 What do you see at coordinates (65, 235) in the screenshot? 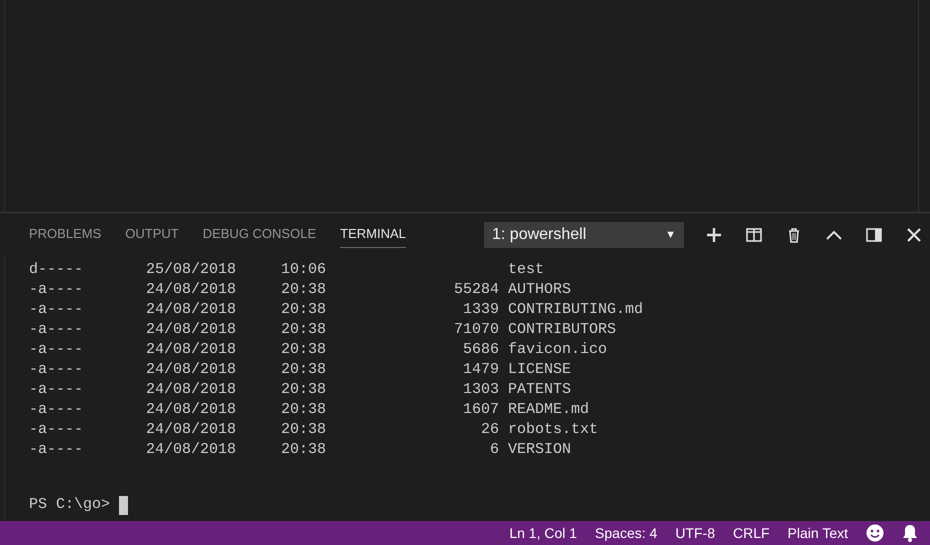
I see `panel-tab: PROBLEMS` at bounding box center [65, 235].